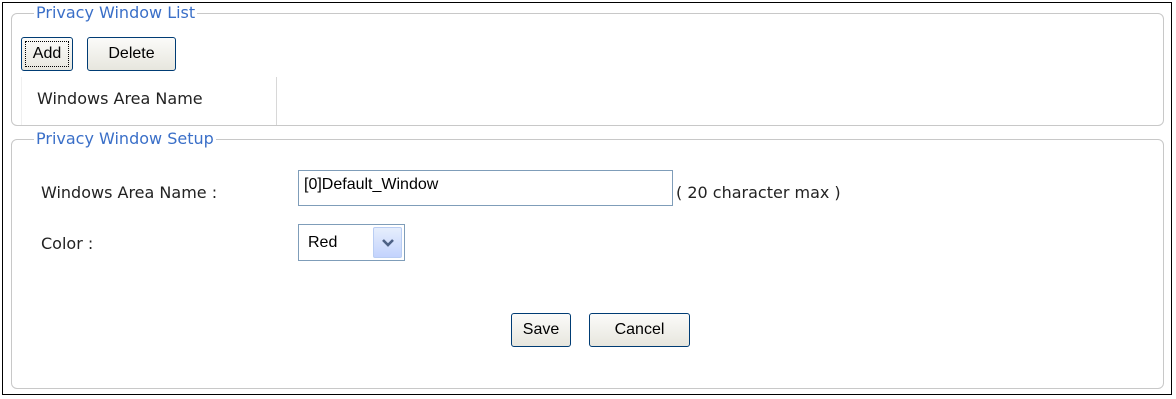  What do you see at coordinates (129, 192) in the screenshot?
I see `window-area-name-label: Windows Area Name :` at bounding box center [129, 192].